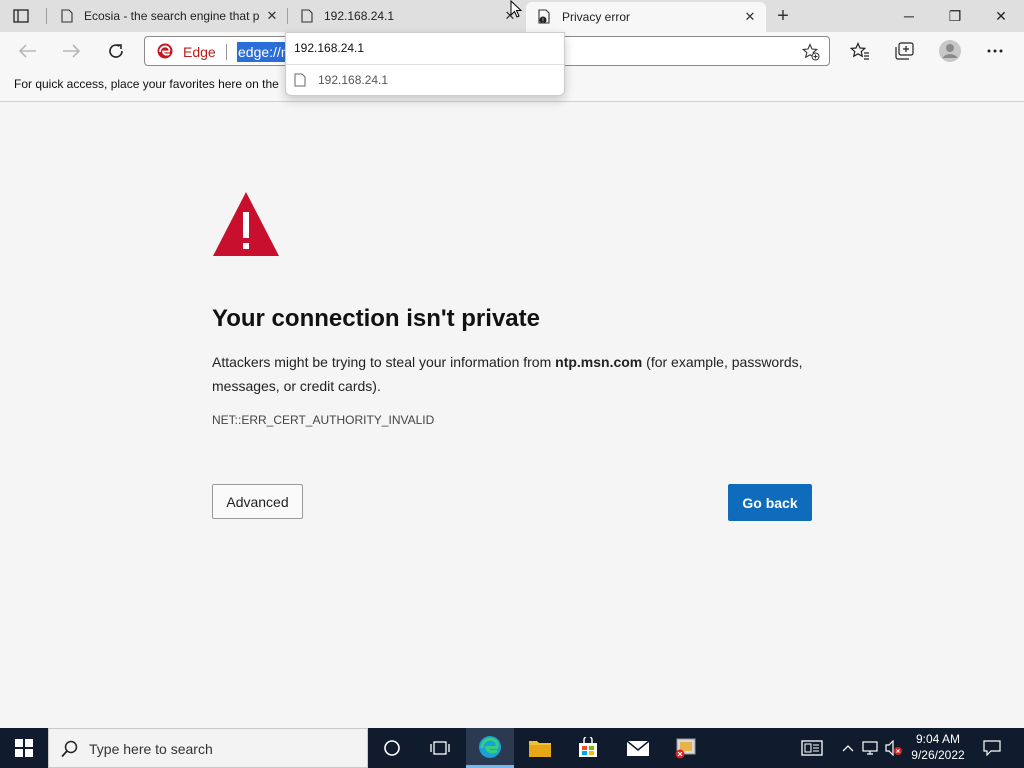  I want to click on store-icon, so click(588, 747).